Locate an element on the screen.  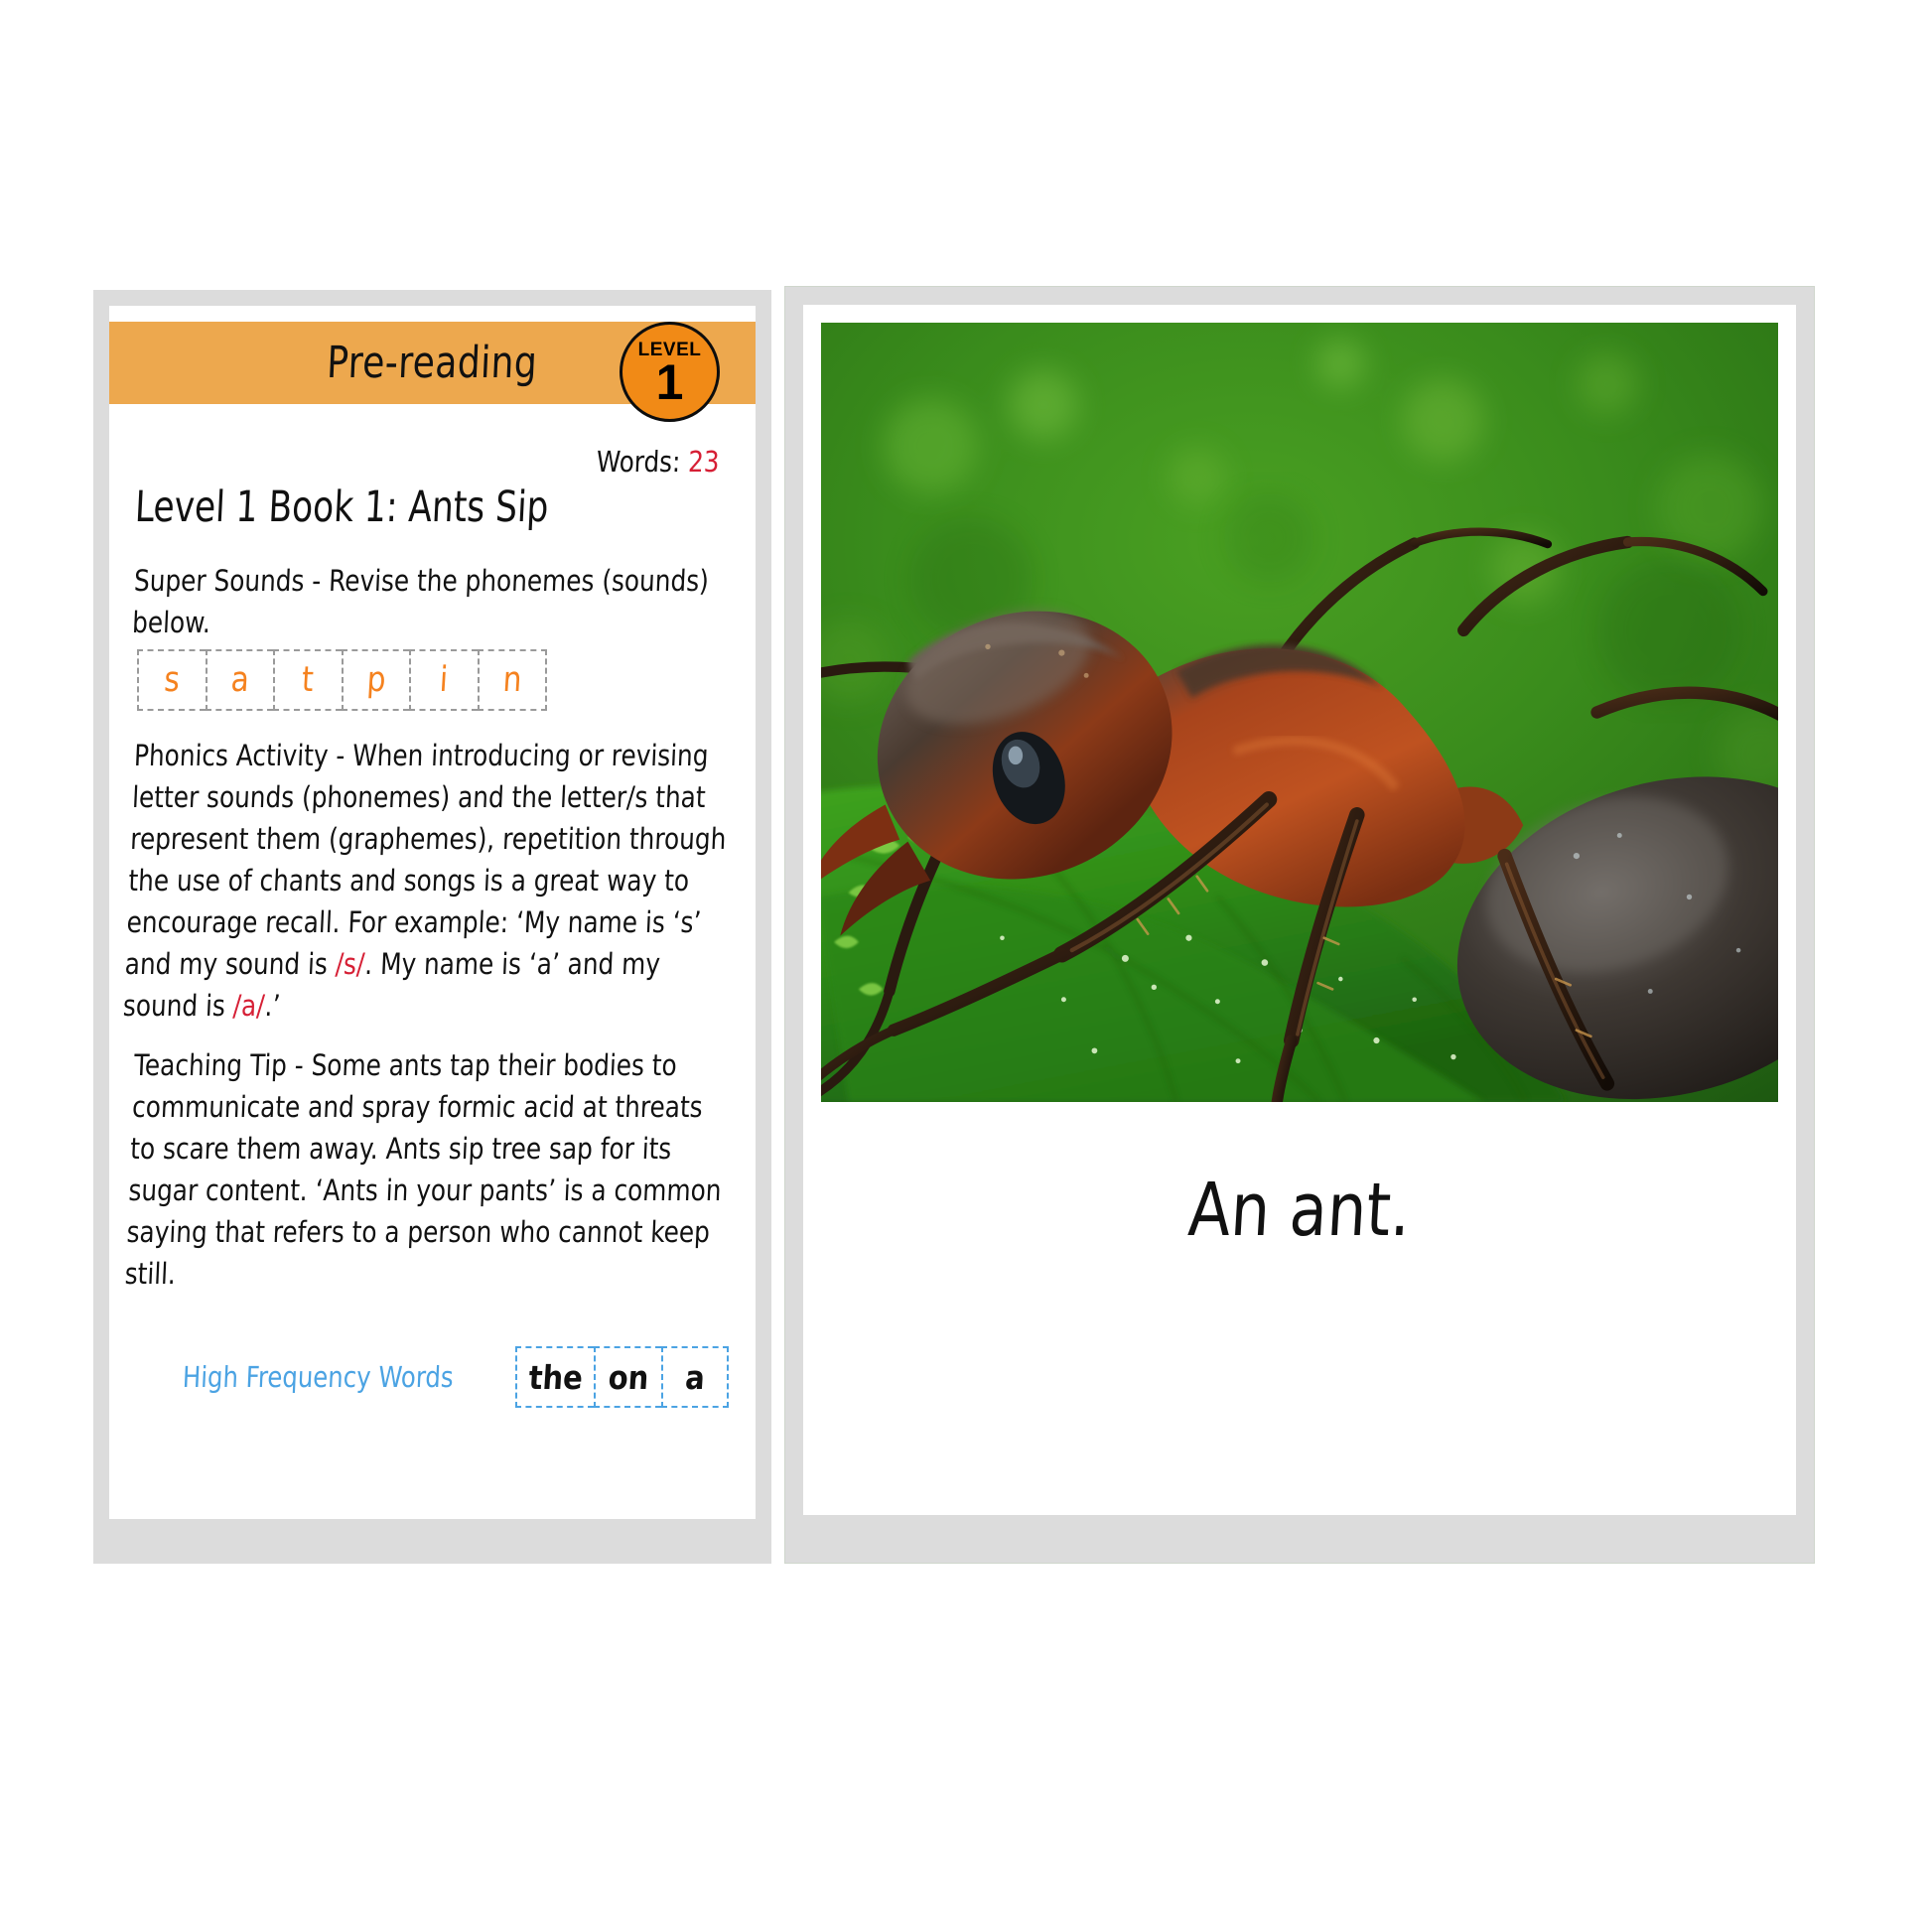
phoneme-cell: a is located at coordinates (239, 680).